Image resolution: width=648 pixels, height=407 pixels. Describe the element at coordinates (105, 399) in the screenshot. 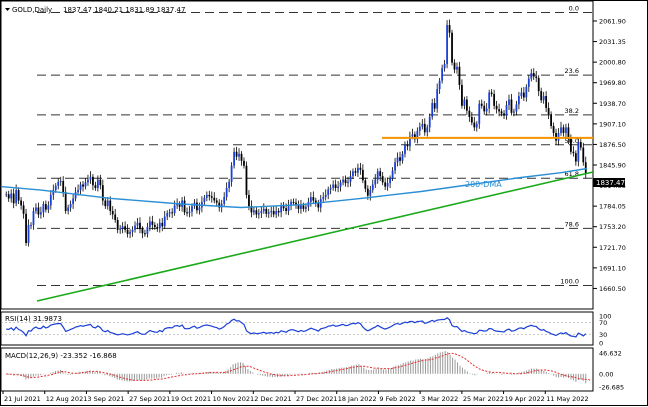

I see `time-axis-label: 3 Sep 2021` at that location.